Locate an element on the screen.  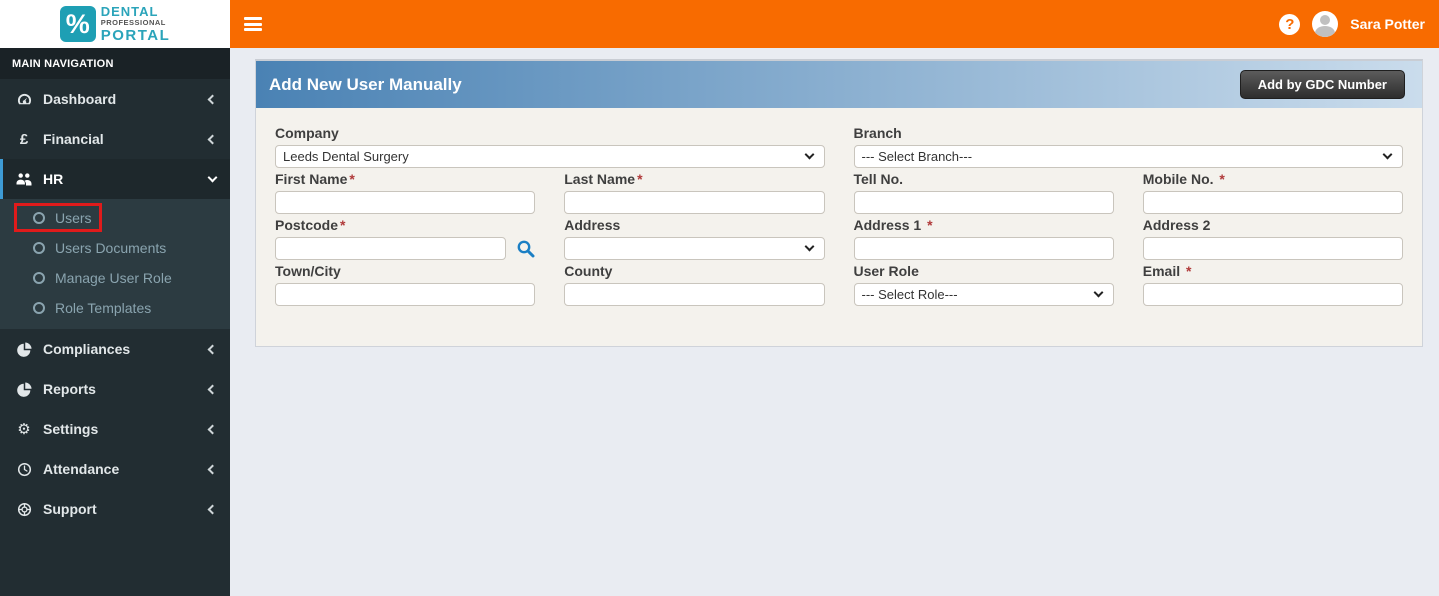
user-role-field: User Role --- Select Role--- is located at coordinates (983, 283).